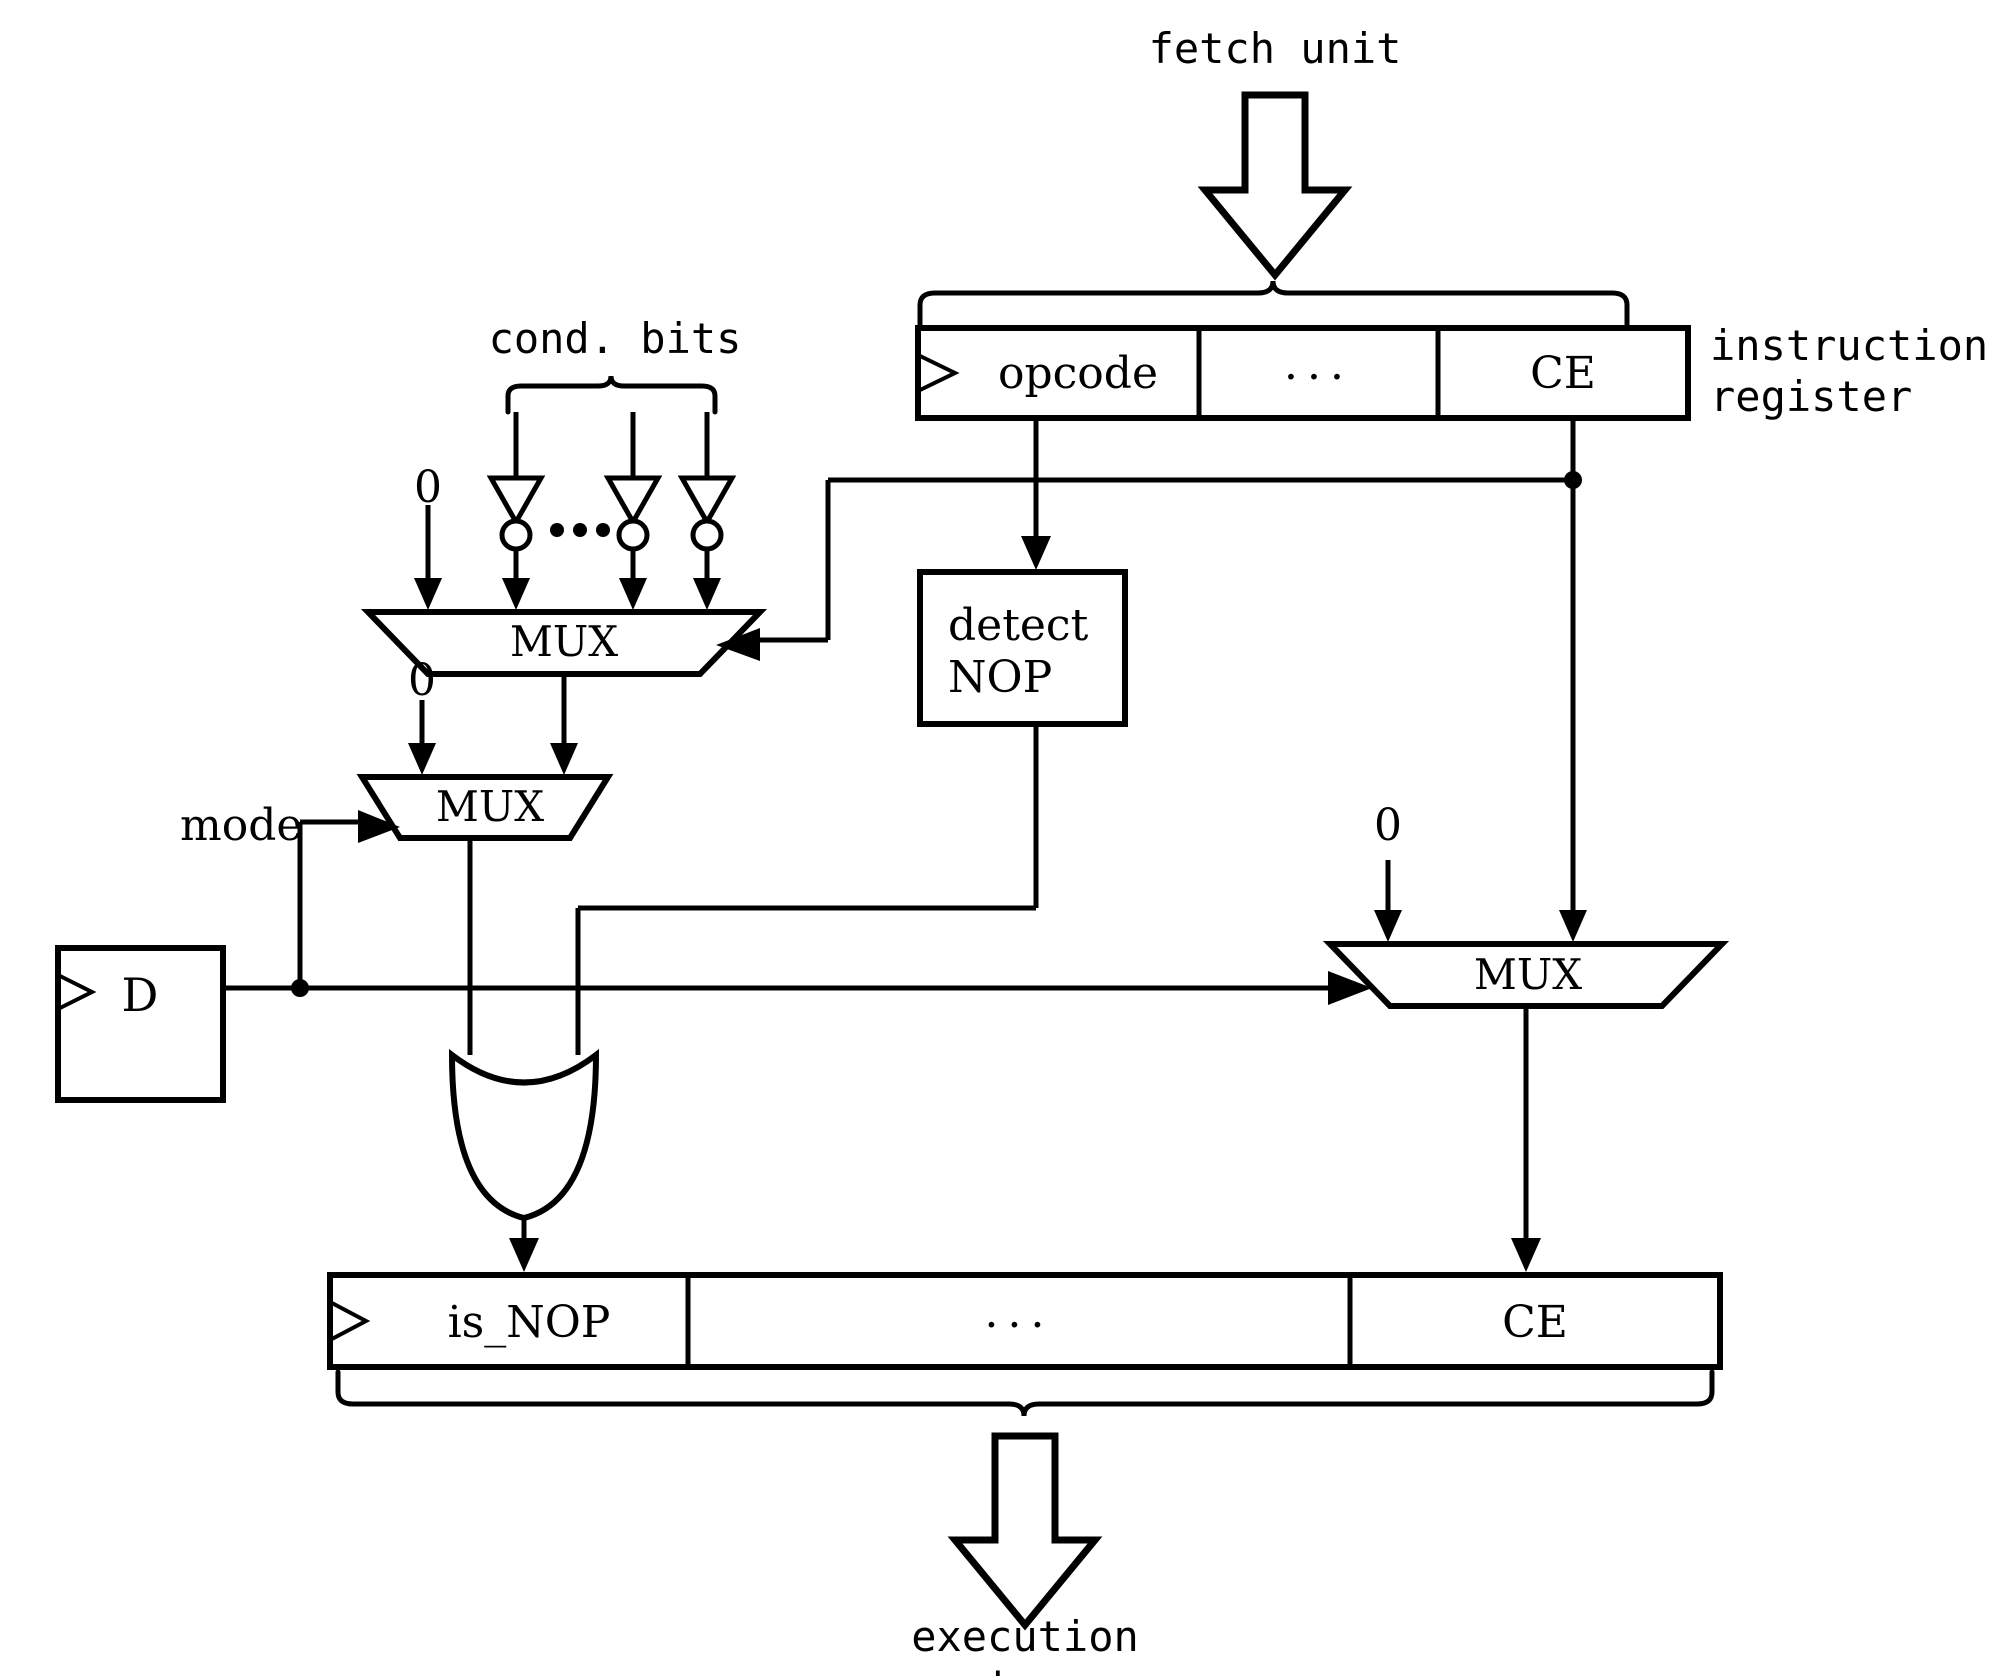 This screenshot has width=2000, height=1676. What do you see at coordinates (348, 899) in the screenshot?
I see `mode-select-wire` at bounding box center [348, 899].